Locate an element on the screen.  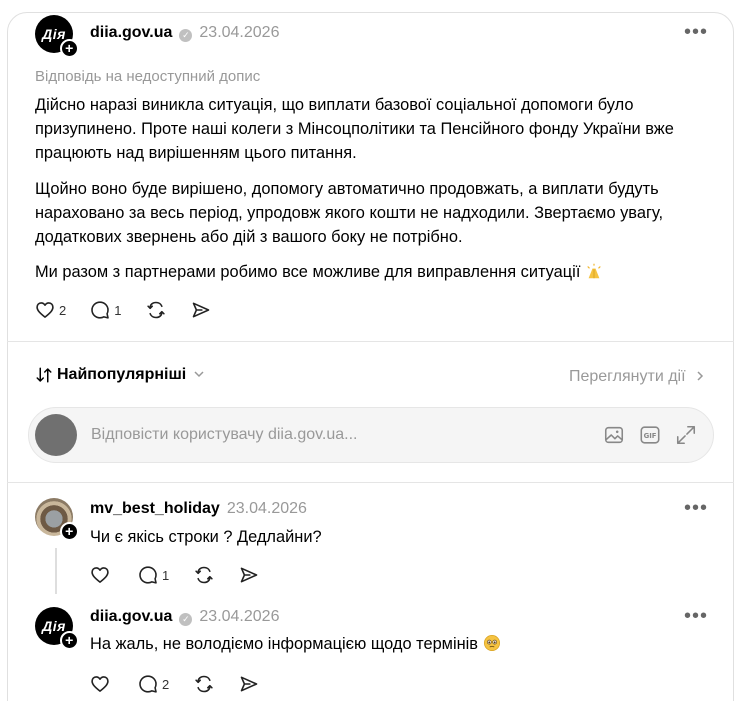
comment-username: mv_best_holiday is located at coordinates (155, 509).